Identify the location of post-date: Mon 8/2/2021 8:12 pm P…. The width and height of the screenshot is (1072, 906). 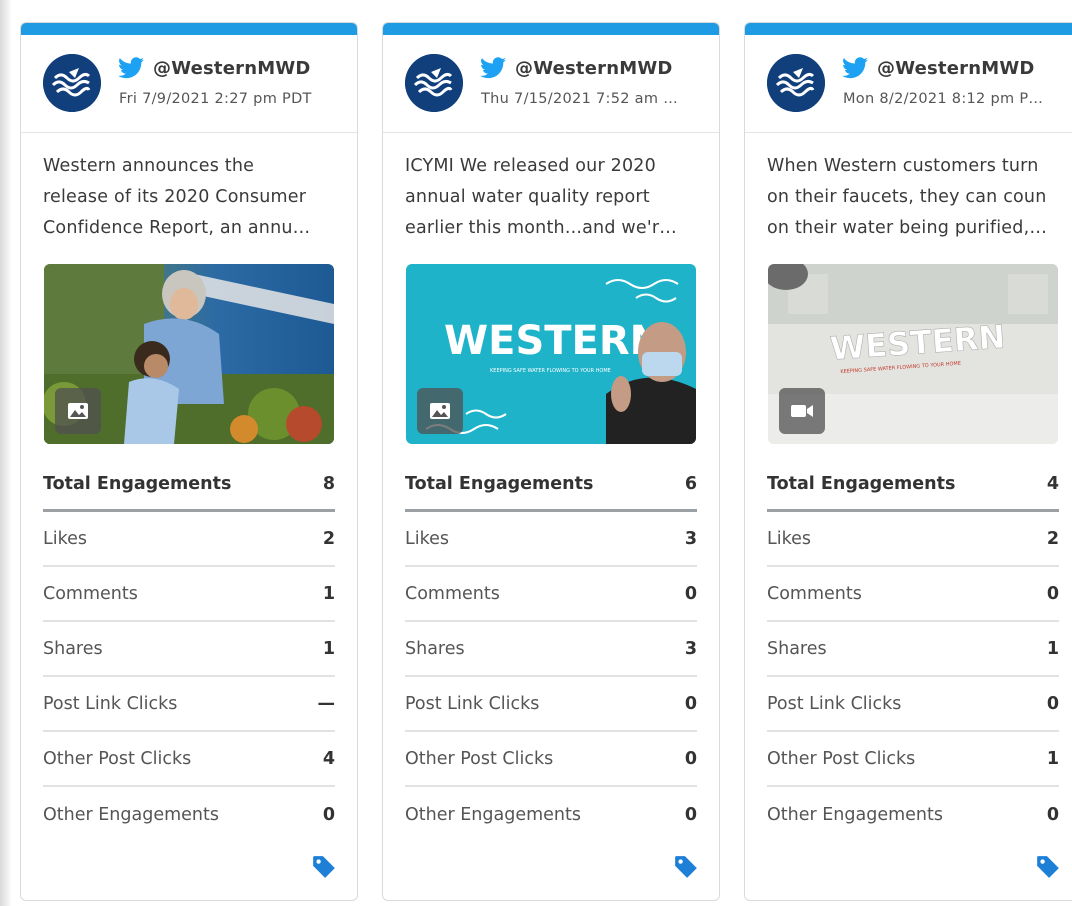
(943, 99).